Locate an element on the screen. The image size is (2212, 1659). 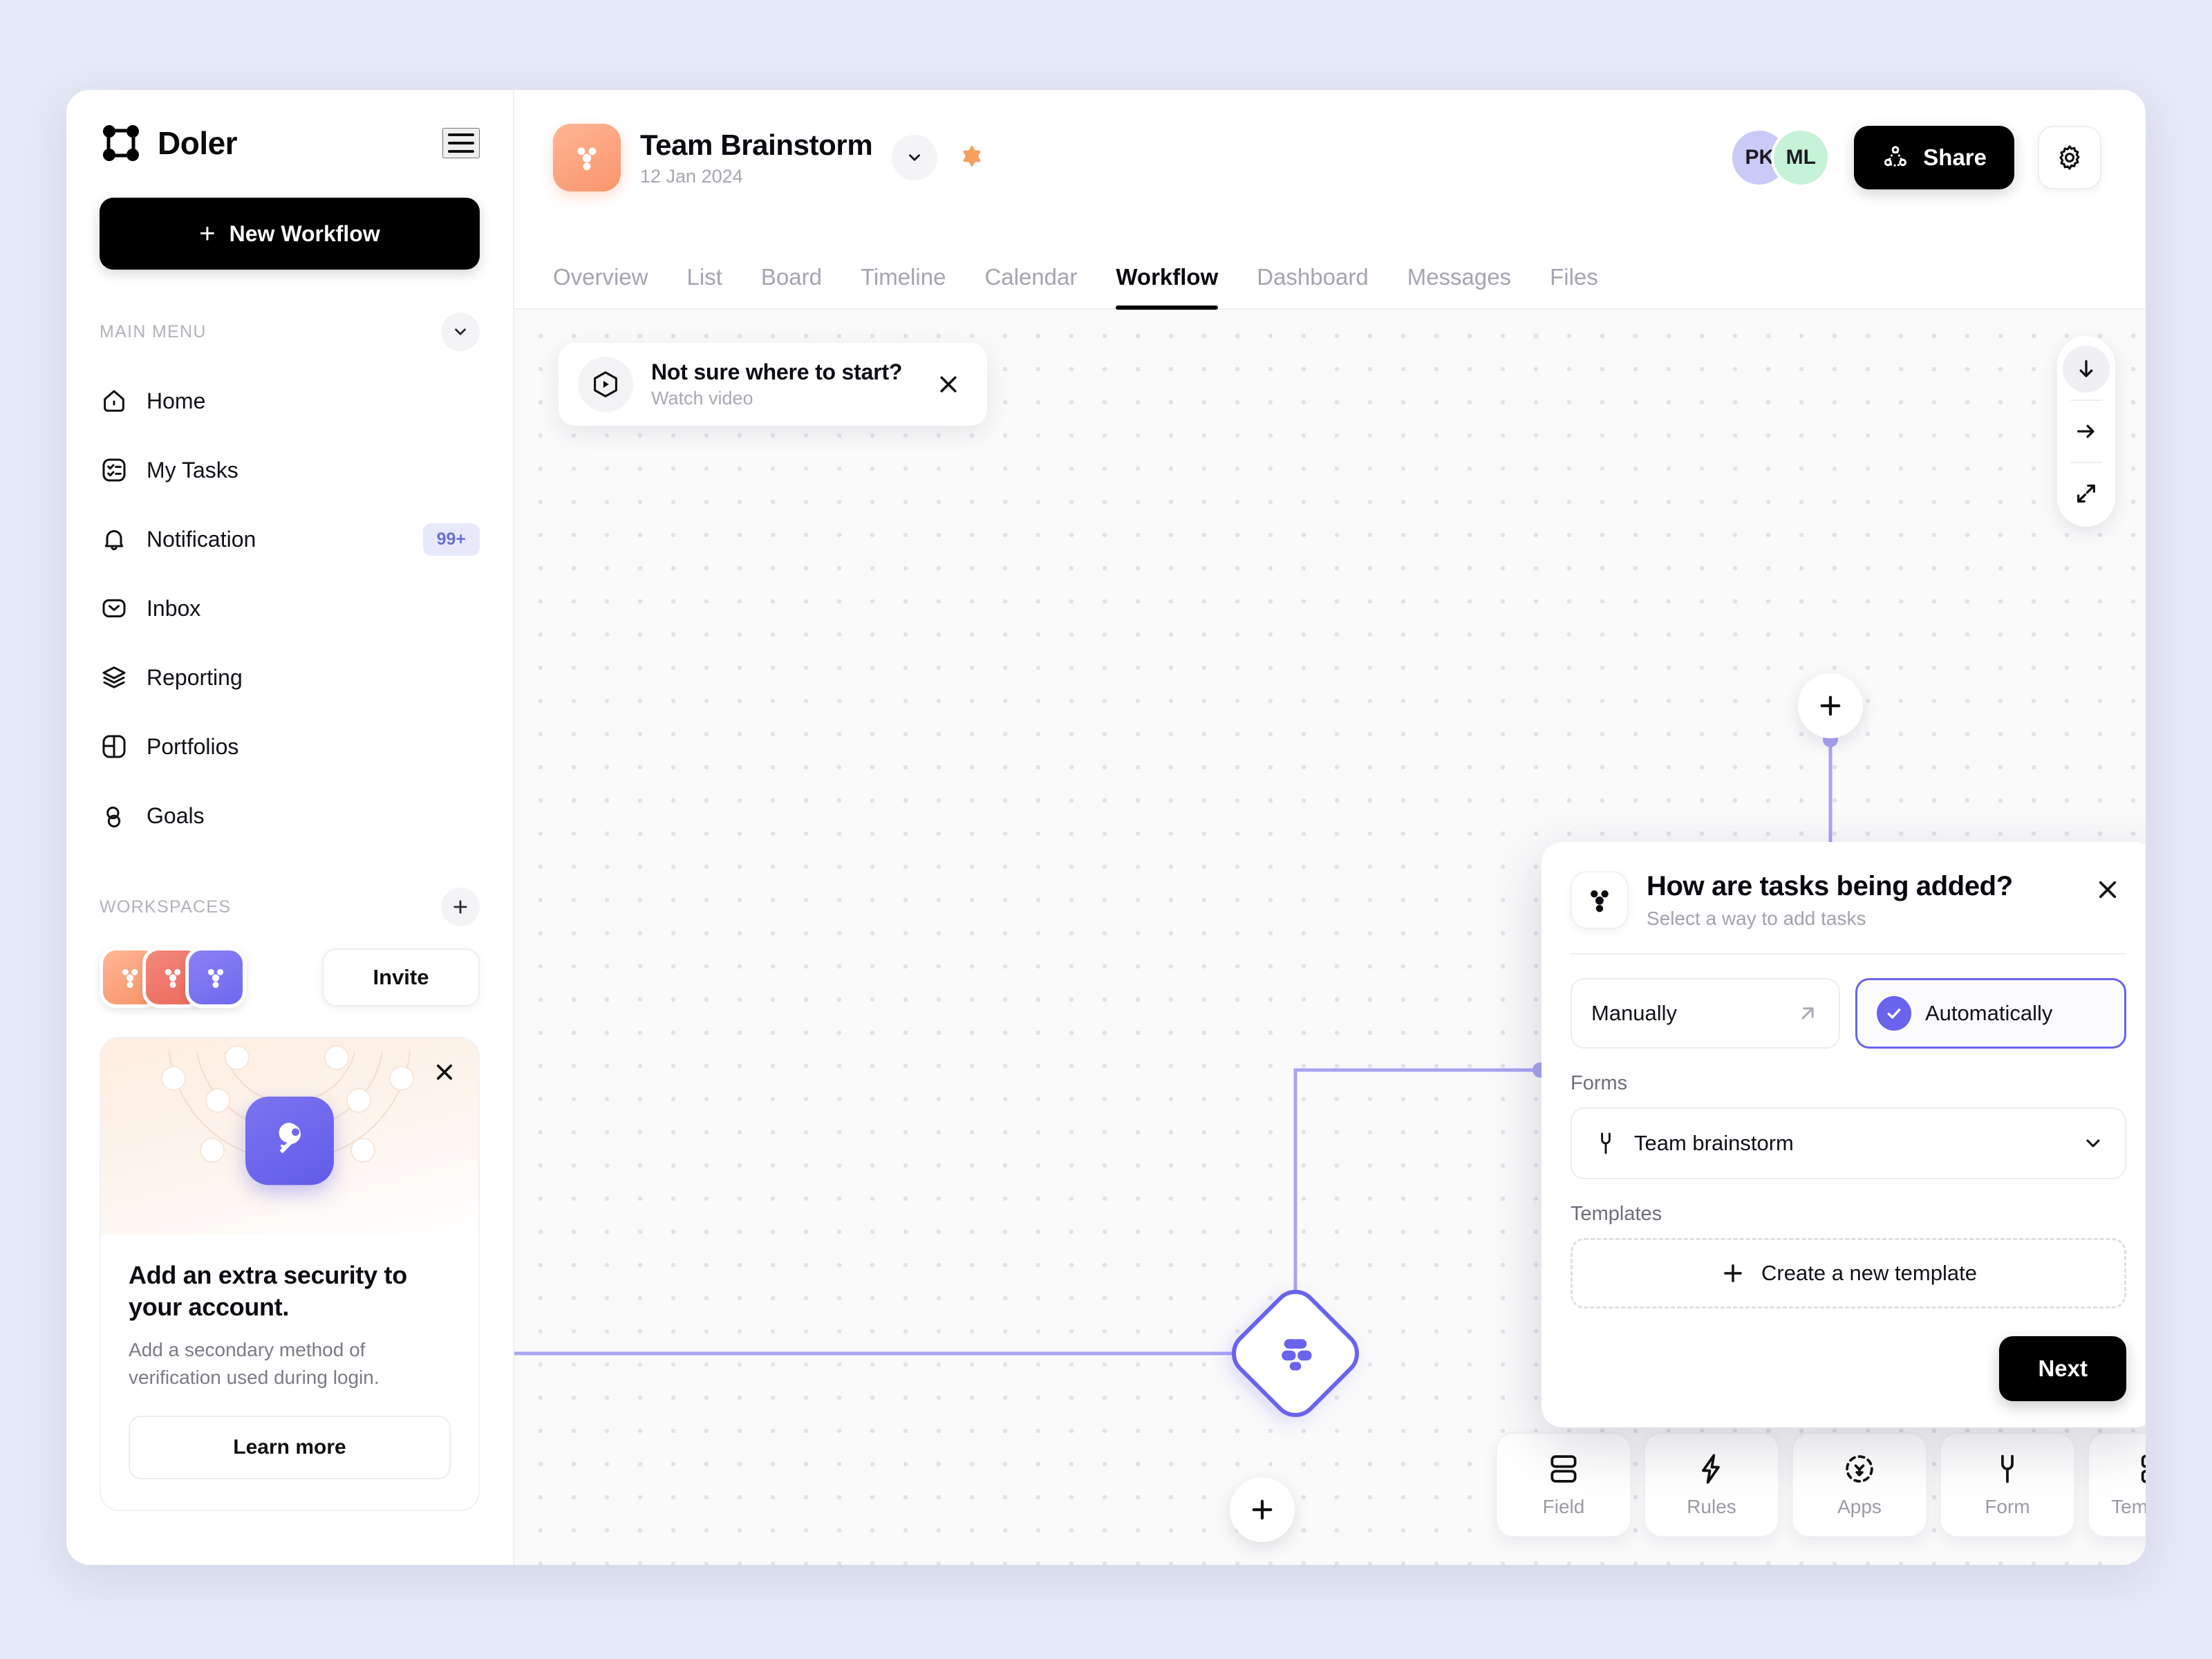
key-icon is located at coordinates (289, 1140).